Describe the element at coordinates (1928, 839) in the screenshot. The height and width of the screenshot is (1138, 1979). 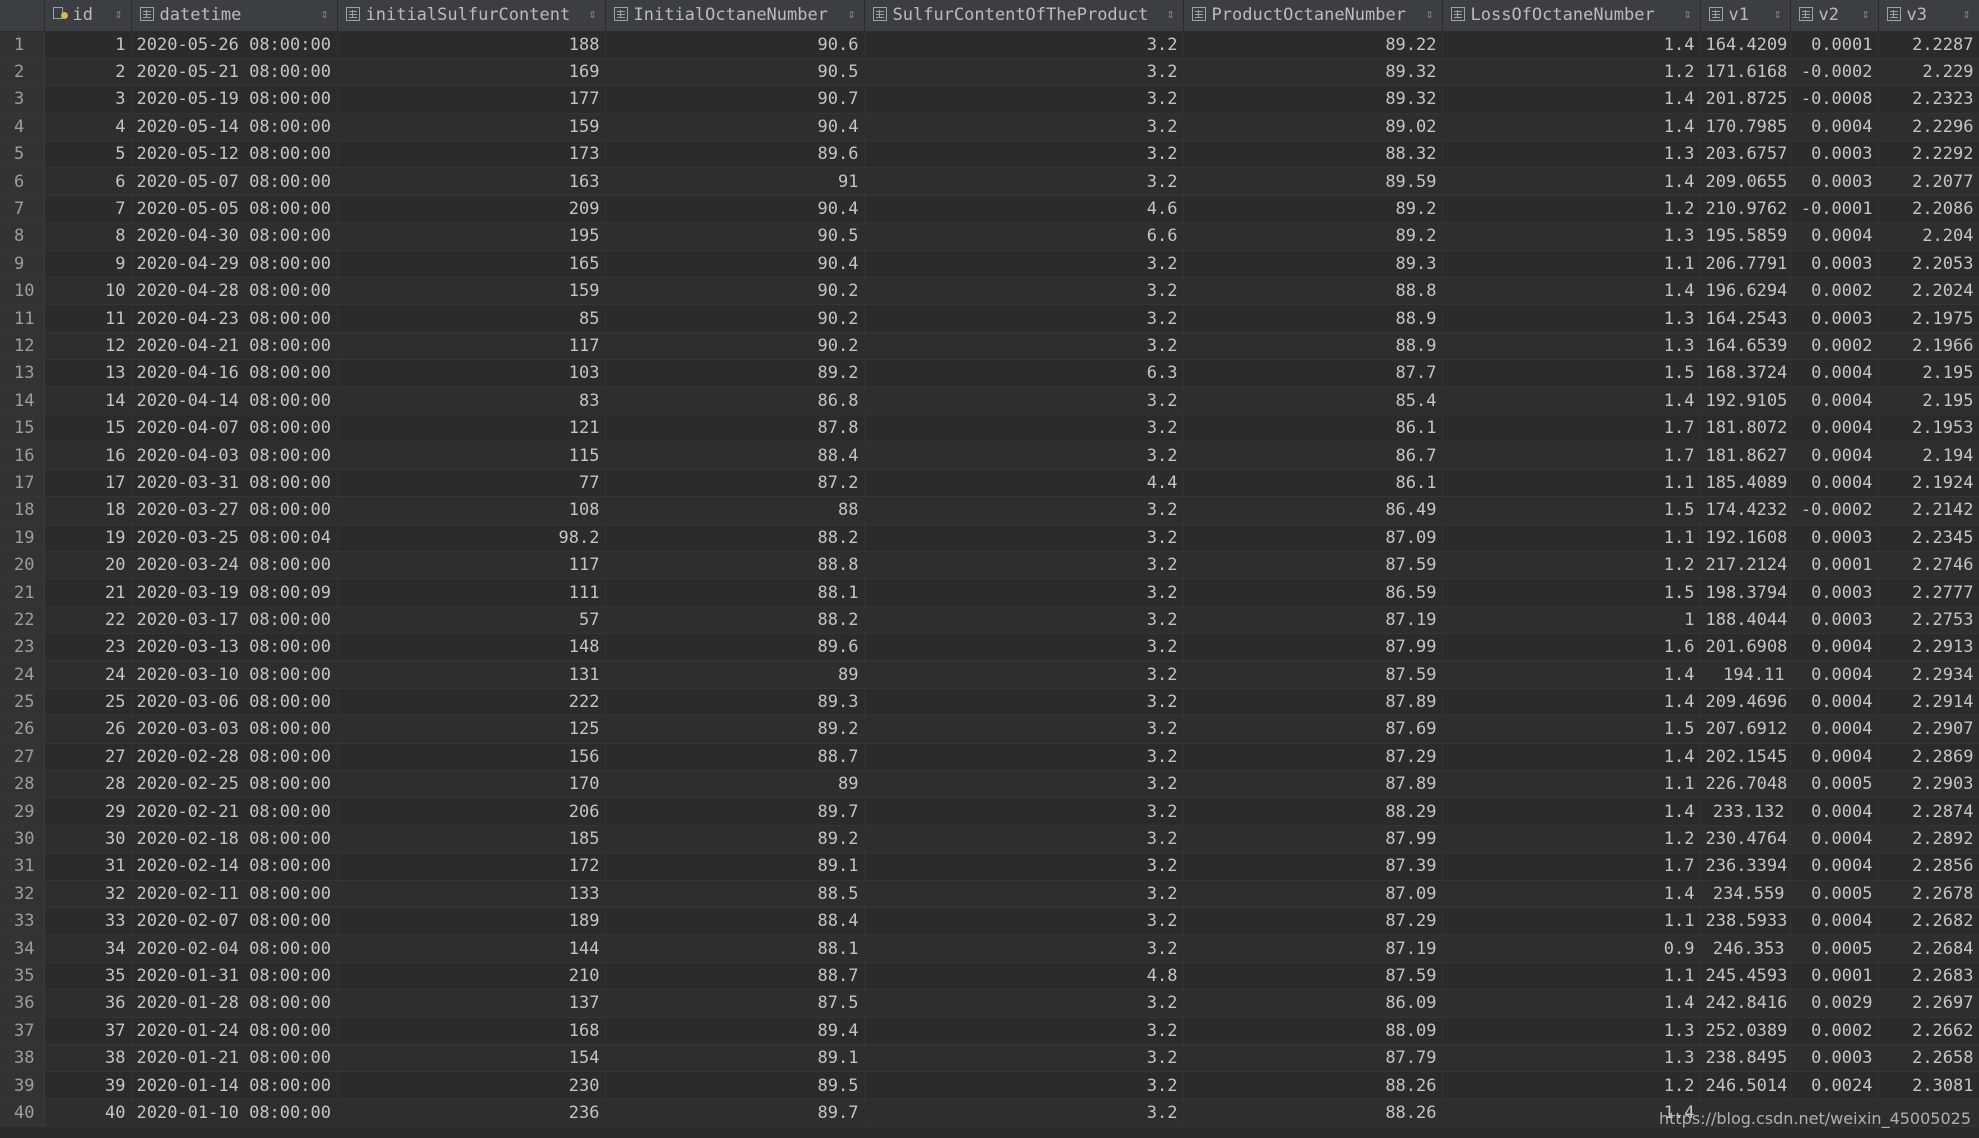
I see `cell-v3: 2.2892` at that location.